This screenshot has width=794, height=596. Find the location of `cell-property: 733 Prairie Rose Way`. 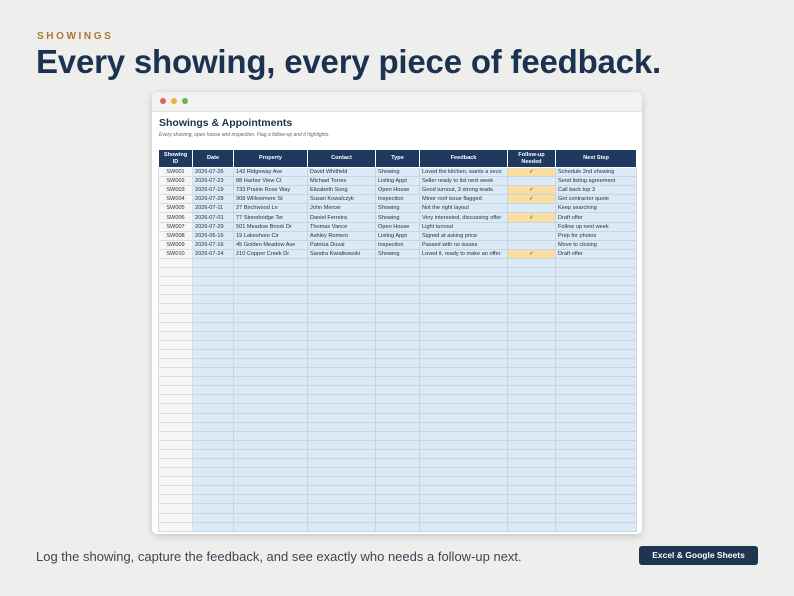

cell-property: 733 Prairie Rose Way is located at coordinates (270, 190).